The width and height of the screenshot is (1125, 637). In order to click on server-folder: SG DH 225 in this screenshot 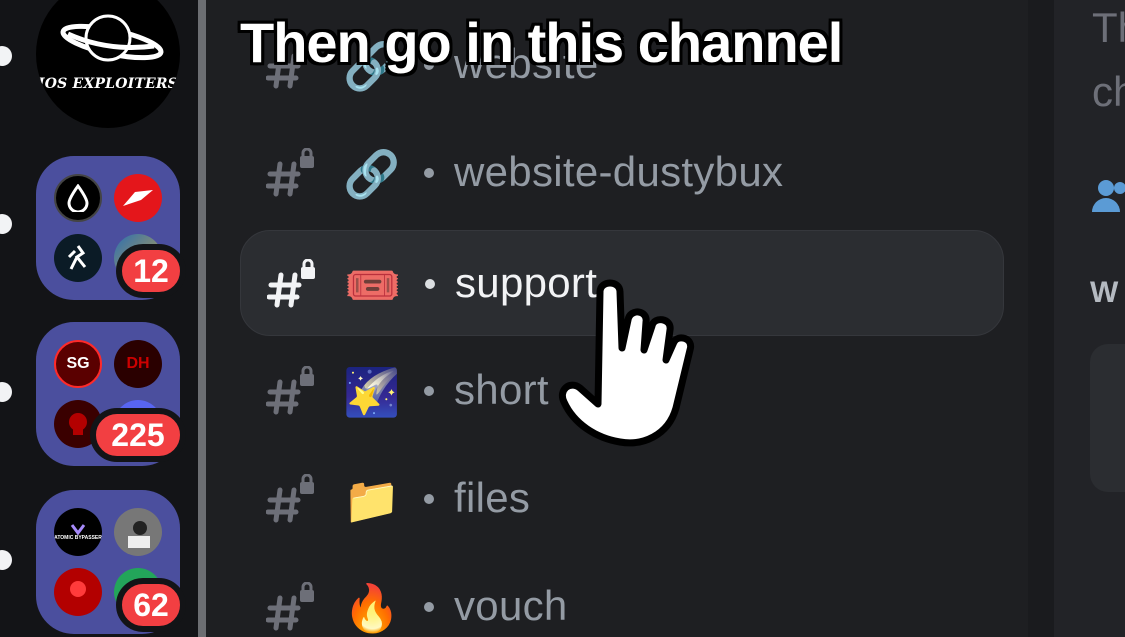, I will do `click(111, 394)`.